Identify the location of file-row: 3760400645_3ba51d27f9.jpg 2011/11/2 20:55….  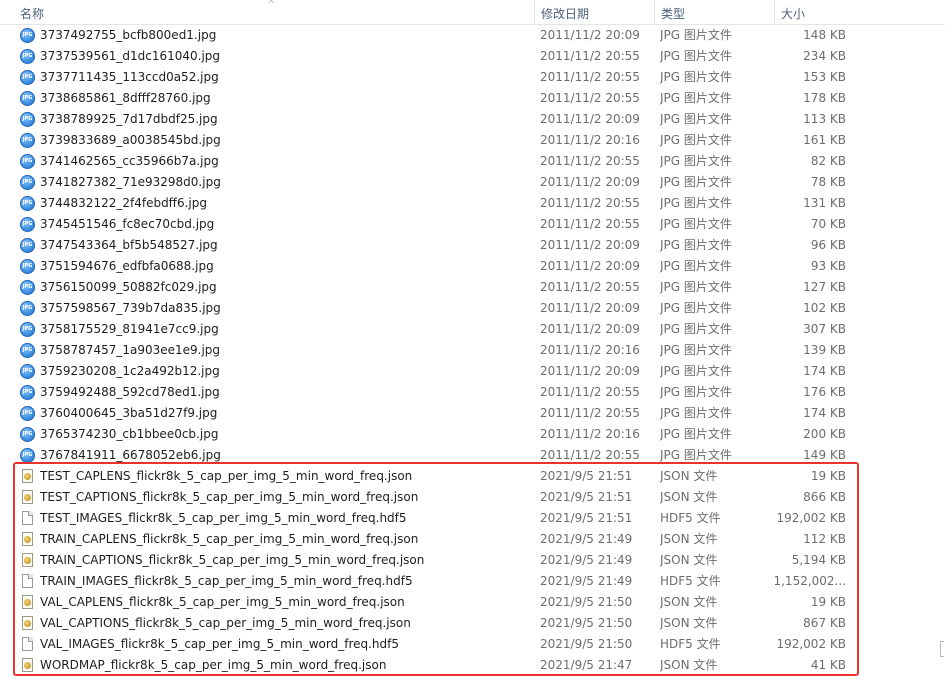
(472, 413).